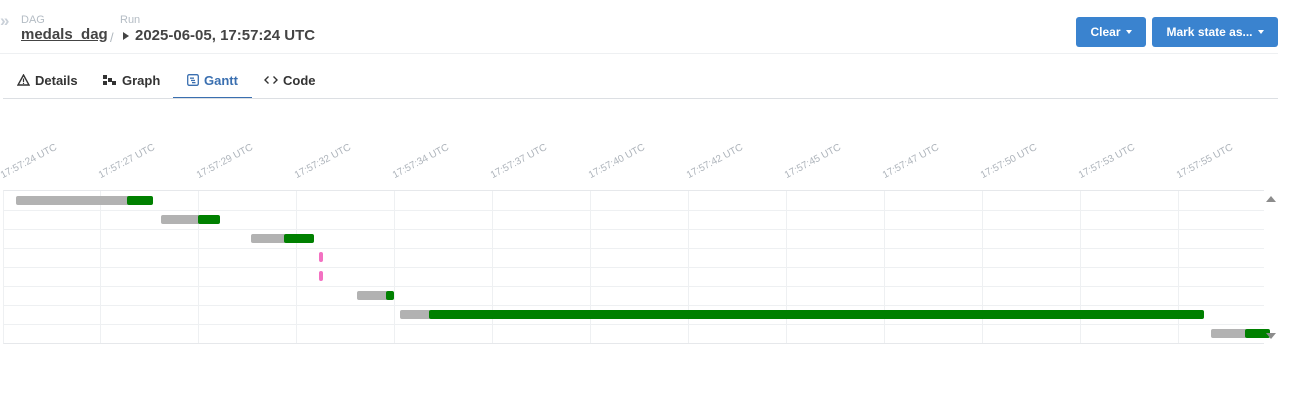 This screenshot has height=419, width=1294. I want to click on tab-details-label: Details, so click(56, 80).